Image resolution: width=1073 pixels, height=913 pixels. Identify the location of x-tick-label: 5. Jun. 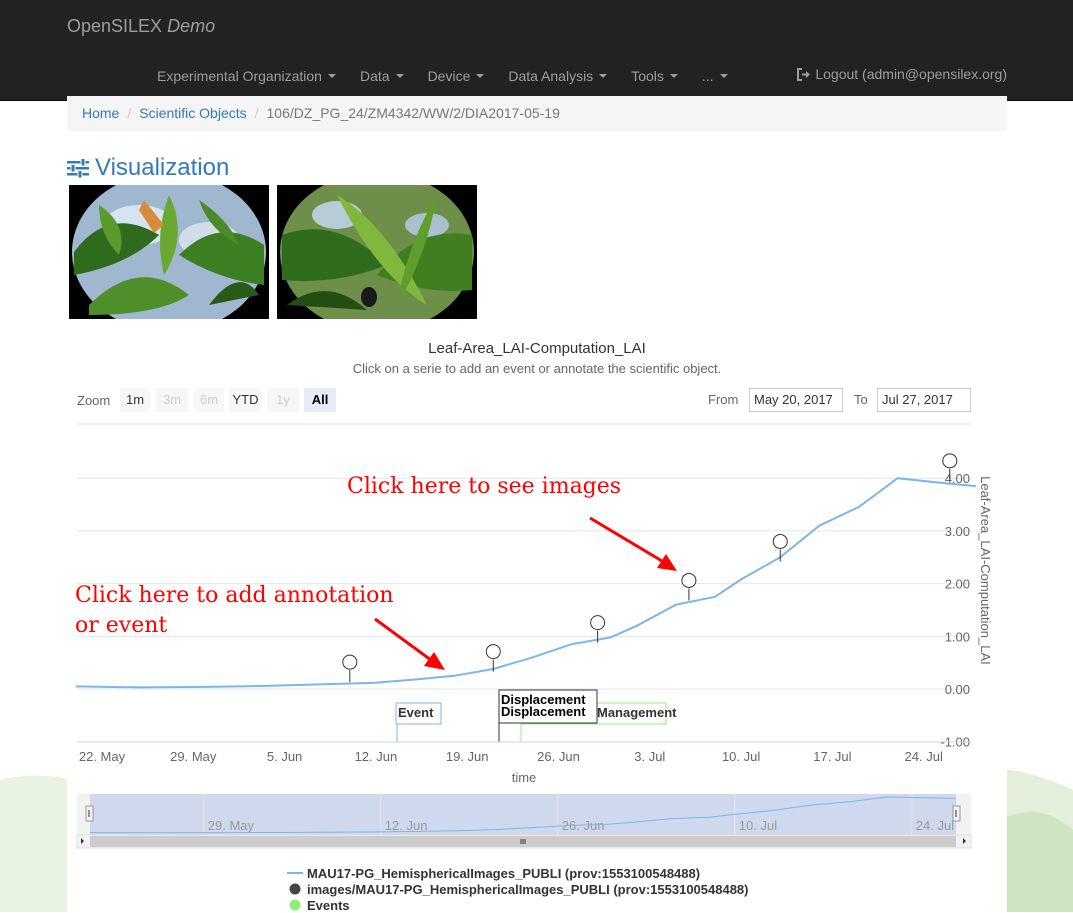
(284, 756).